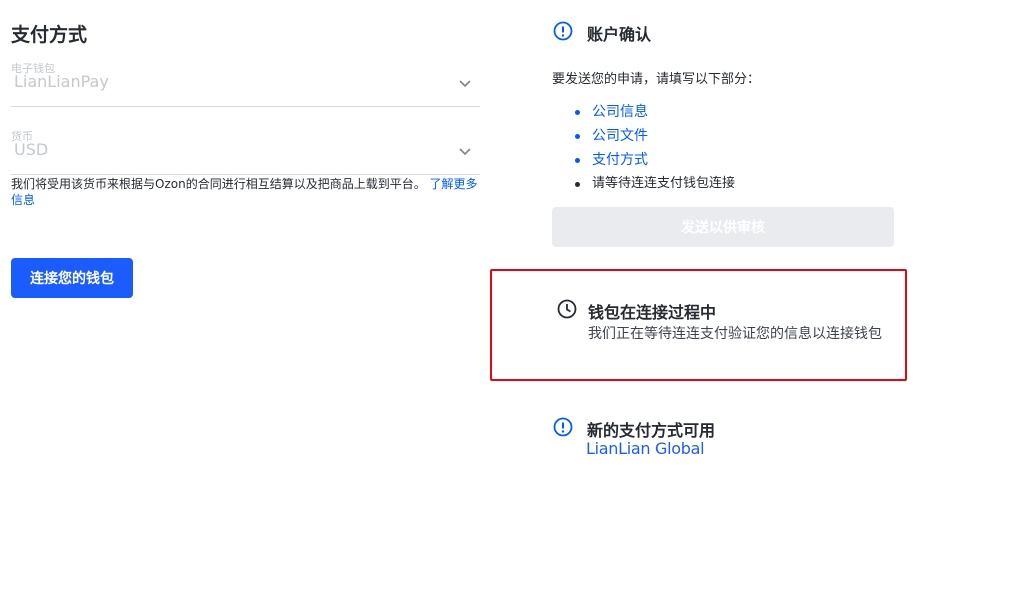 This screenshot has height=612, width=1019. What do you see at coordinates (620, 160) in the screenshot?
I see `list-item-label: 支付方式` at bounding box center [620, 160].